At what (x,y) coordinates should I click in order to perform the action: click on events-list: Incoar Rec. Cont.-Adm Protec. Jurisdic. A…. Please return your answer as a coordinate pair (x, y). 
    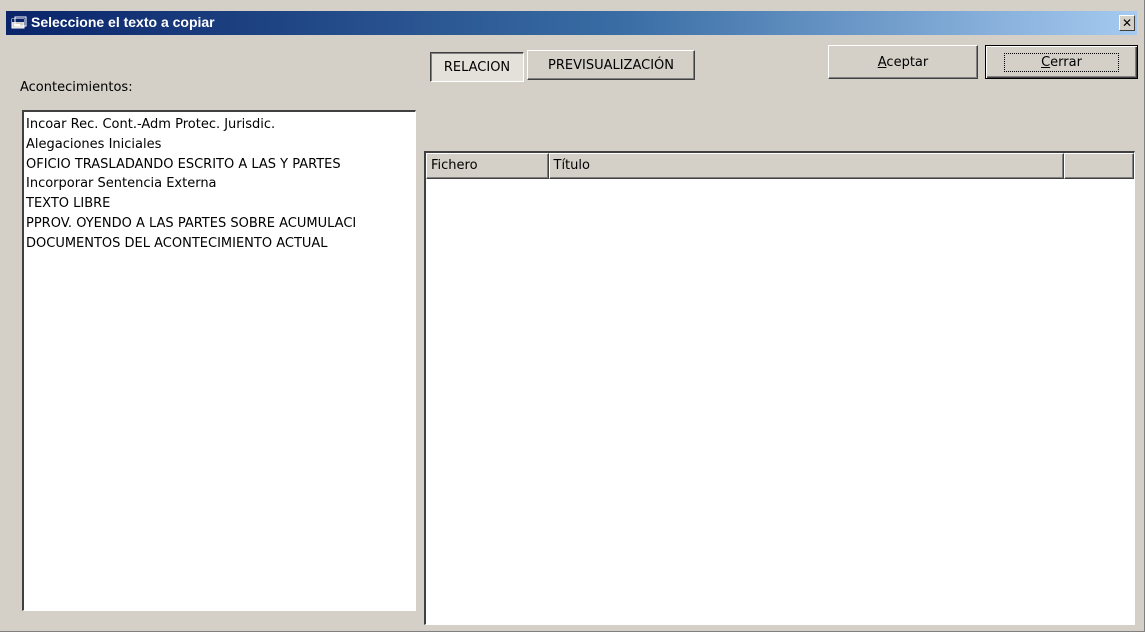
    Looking at the image, I should click on (219, 183).